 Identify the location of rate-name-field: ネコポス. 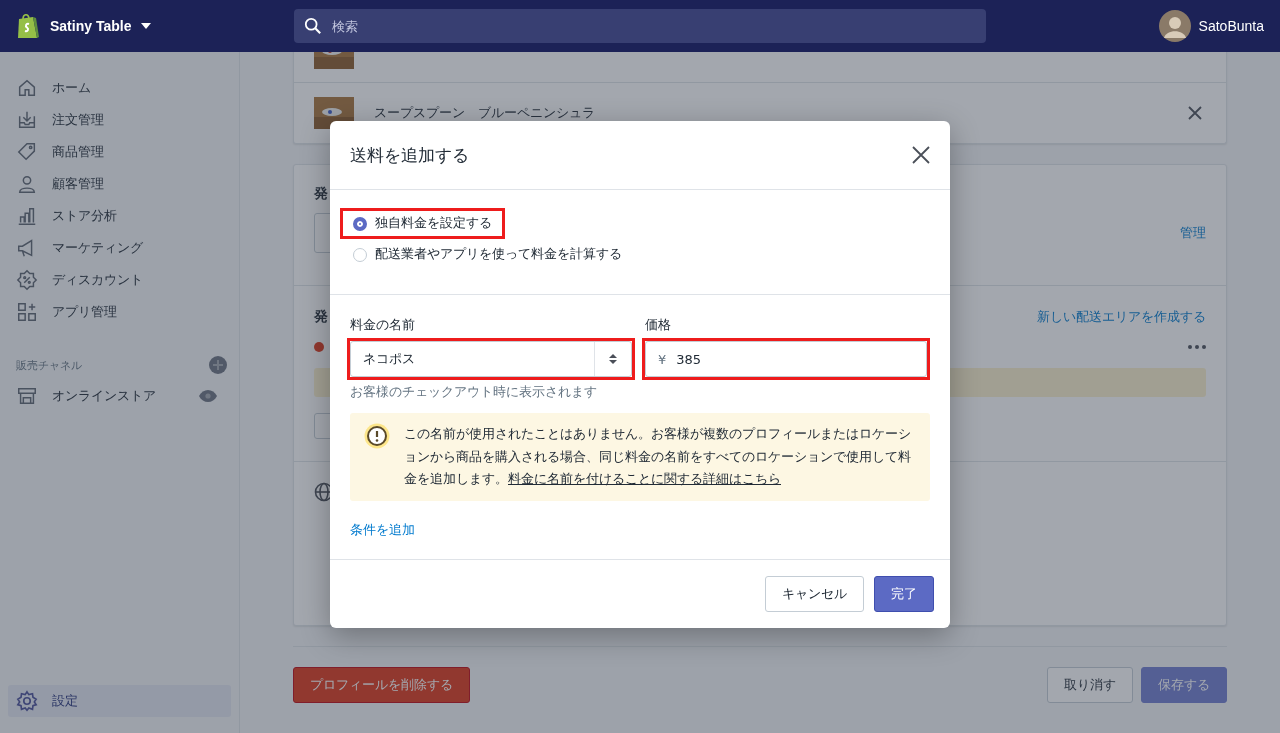
(491, 359).